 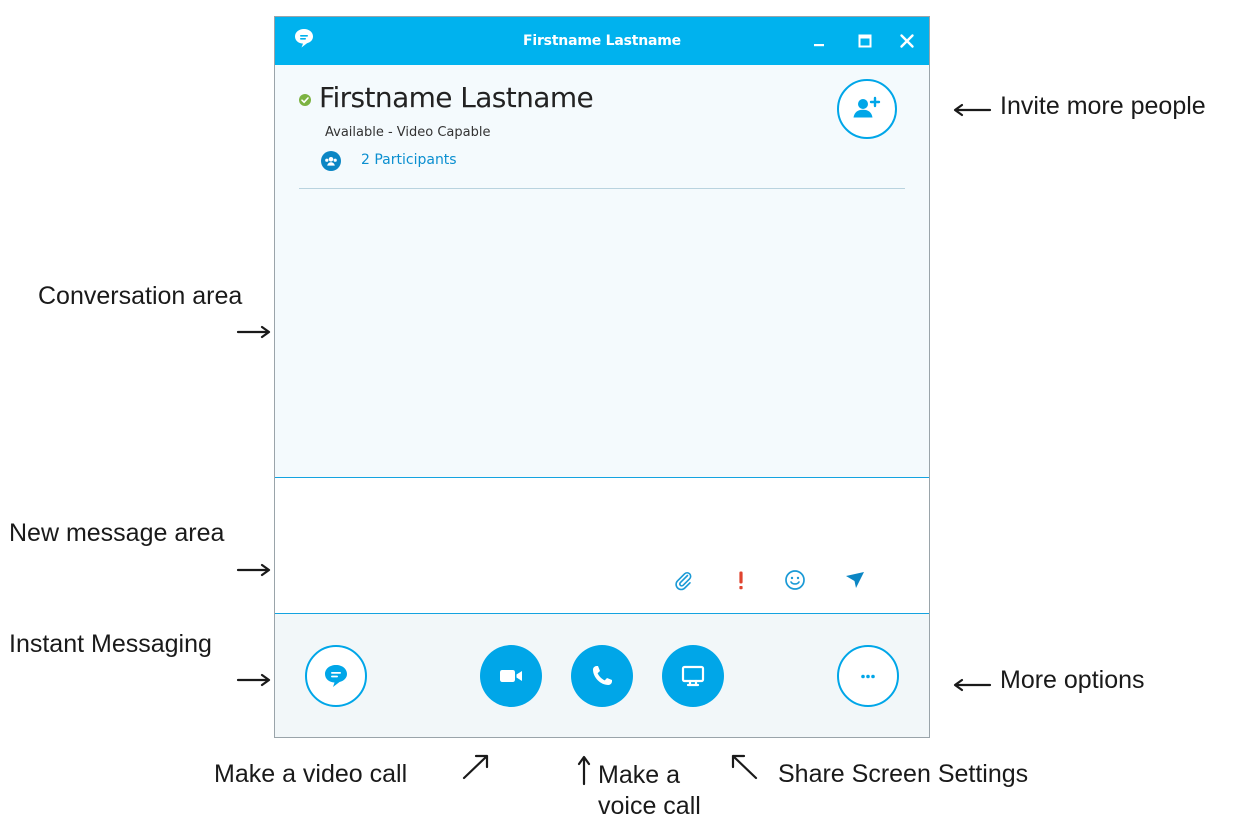 I want to click on new-message-area, so click(x=602, y=545).